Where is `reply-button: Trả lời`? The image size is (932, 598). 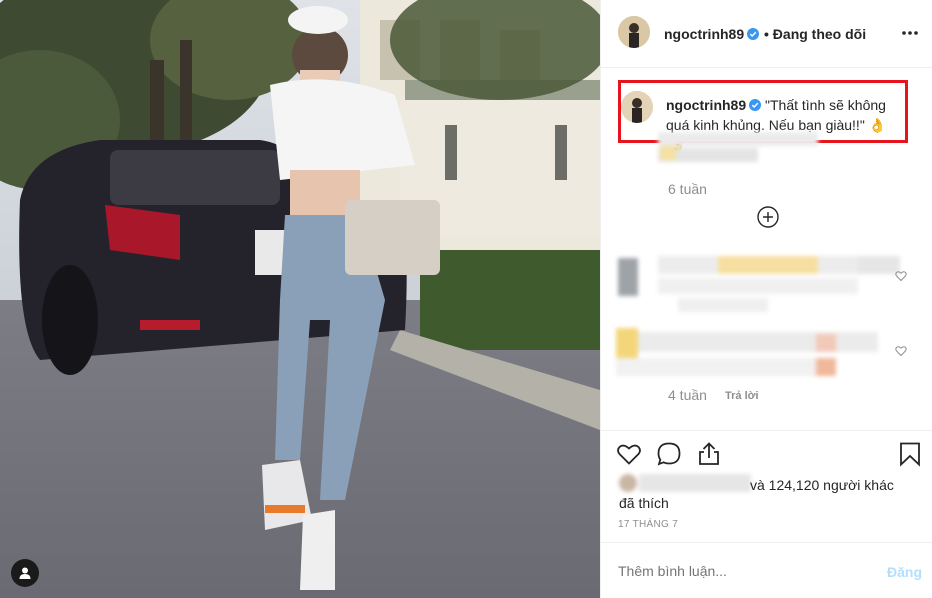
reply-button: Trả lời is located at coordinates (742, 396).